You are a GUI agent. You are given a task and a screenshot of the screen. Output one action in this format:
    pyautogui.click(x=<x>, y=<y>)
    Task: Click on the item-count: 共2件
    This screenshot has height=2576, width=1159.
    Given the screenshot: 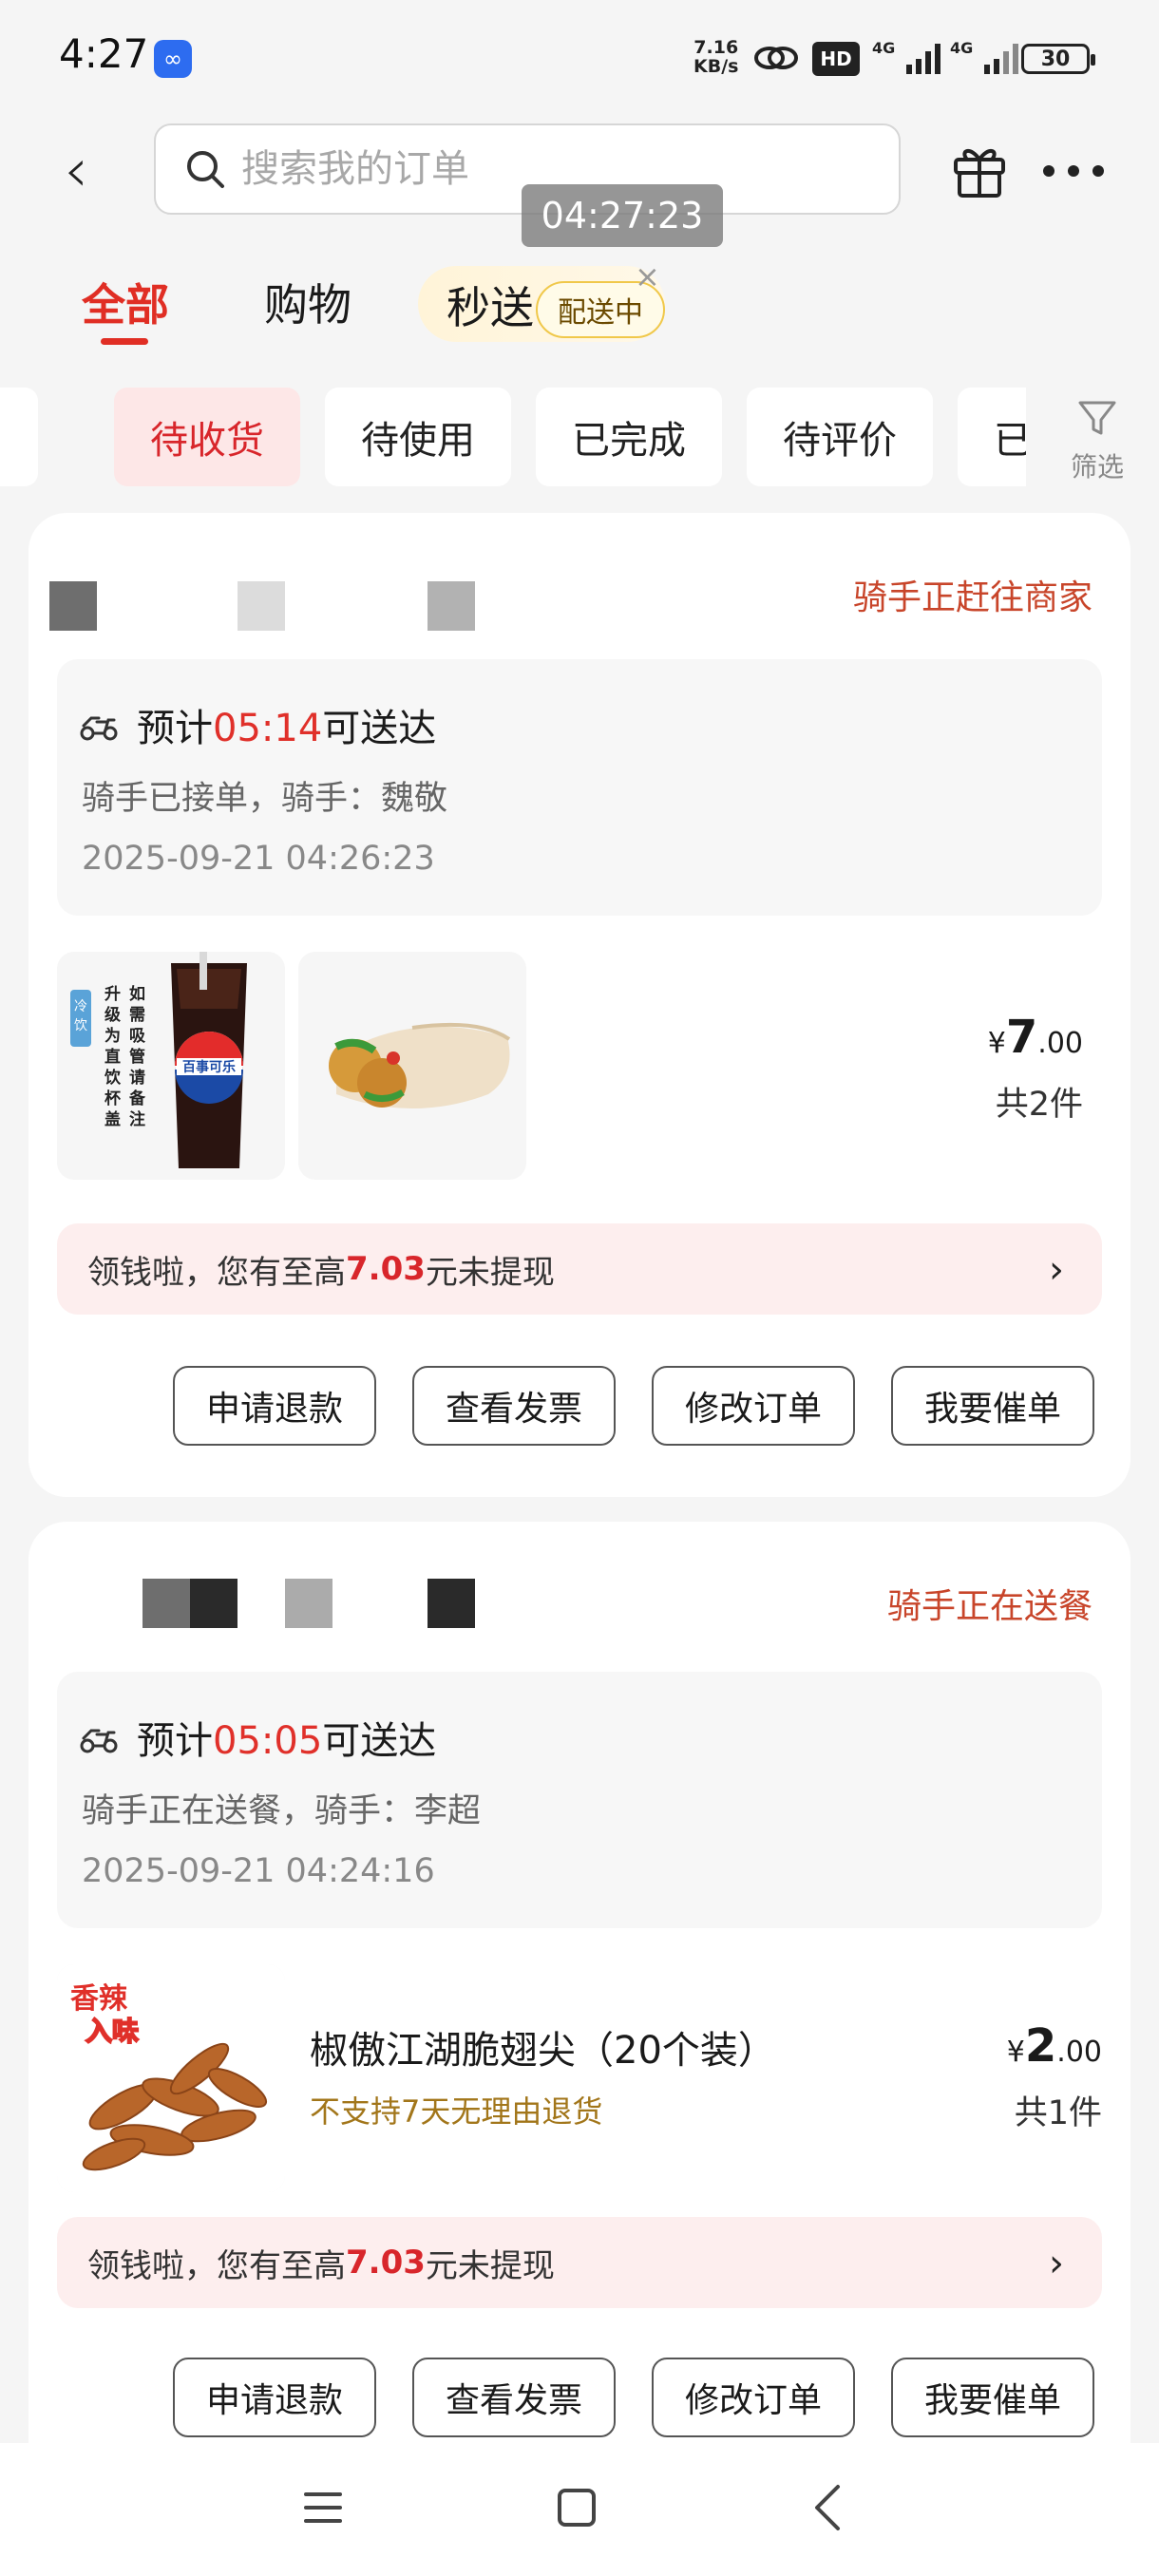 What is the action you would take?
    pyautogui.click(x=1039, y=1105)
    